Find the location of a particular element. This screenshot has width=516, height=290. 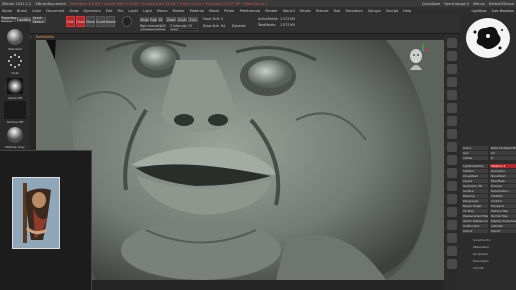

tool-link-smooth: Smooth is located at coordinates (478, 268).